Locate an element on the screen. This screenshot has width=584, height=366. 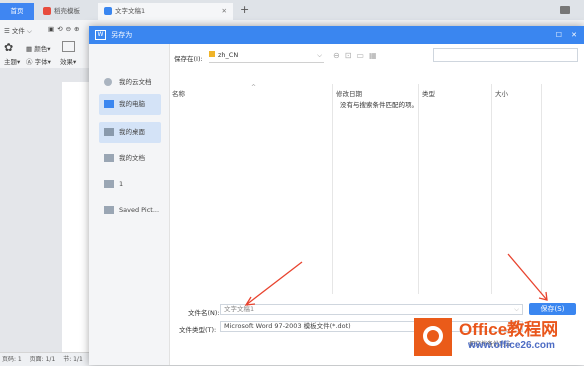
office-logo-icon is located at coordinates (433, 337).